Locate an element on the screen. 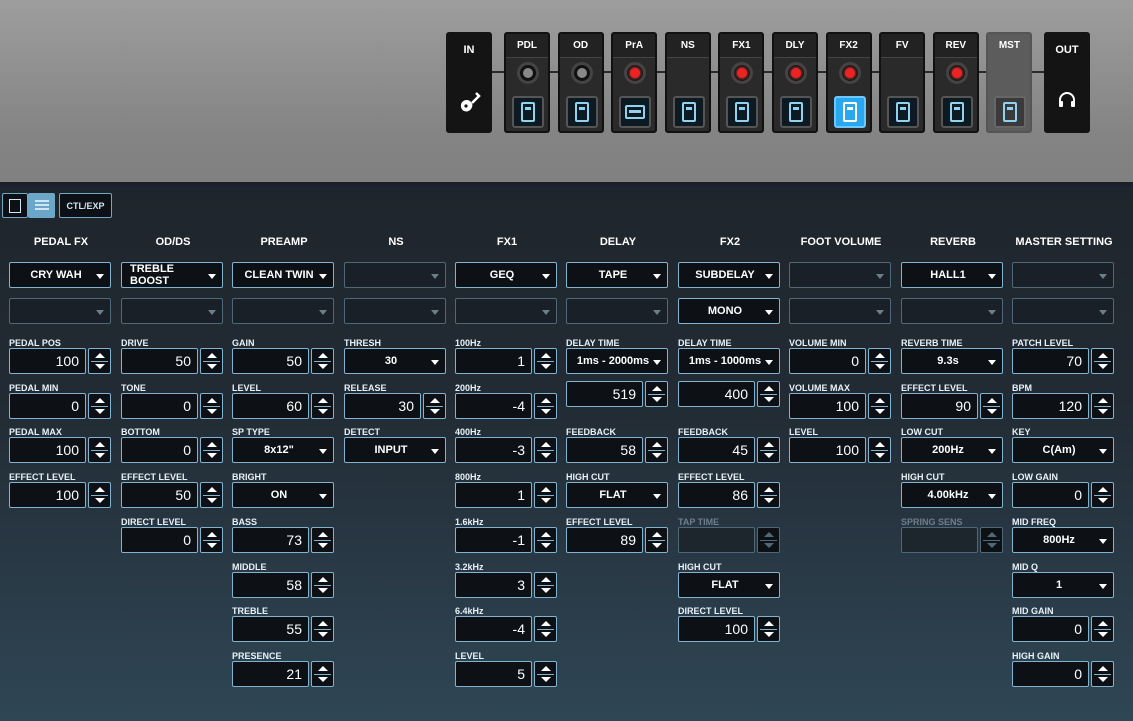 The height and width of the screenshot is (721, 1133). param-value-field: 73 is located at coordinates (270, 539).